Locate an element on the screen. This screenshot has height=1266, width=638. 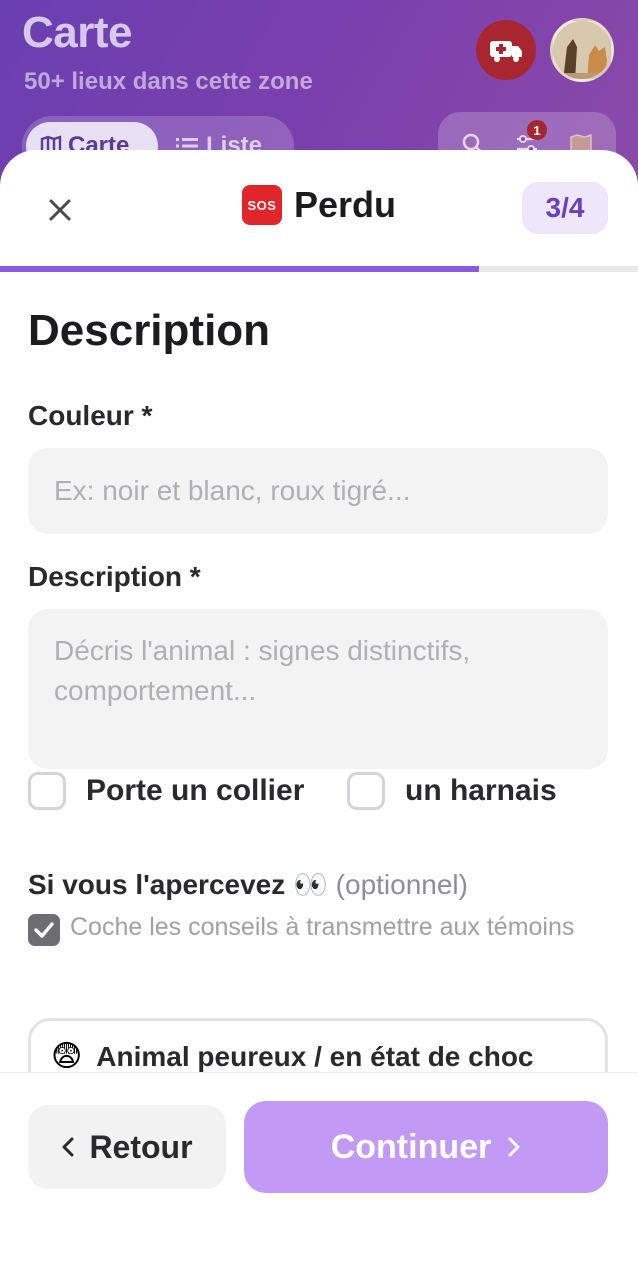
sighting-section-title: Si vous l'apercevez 👀 (optionnel) is located at coordinates (248, 884).